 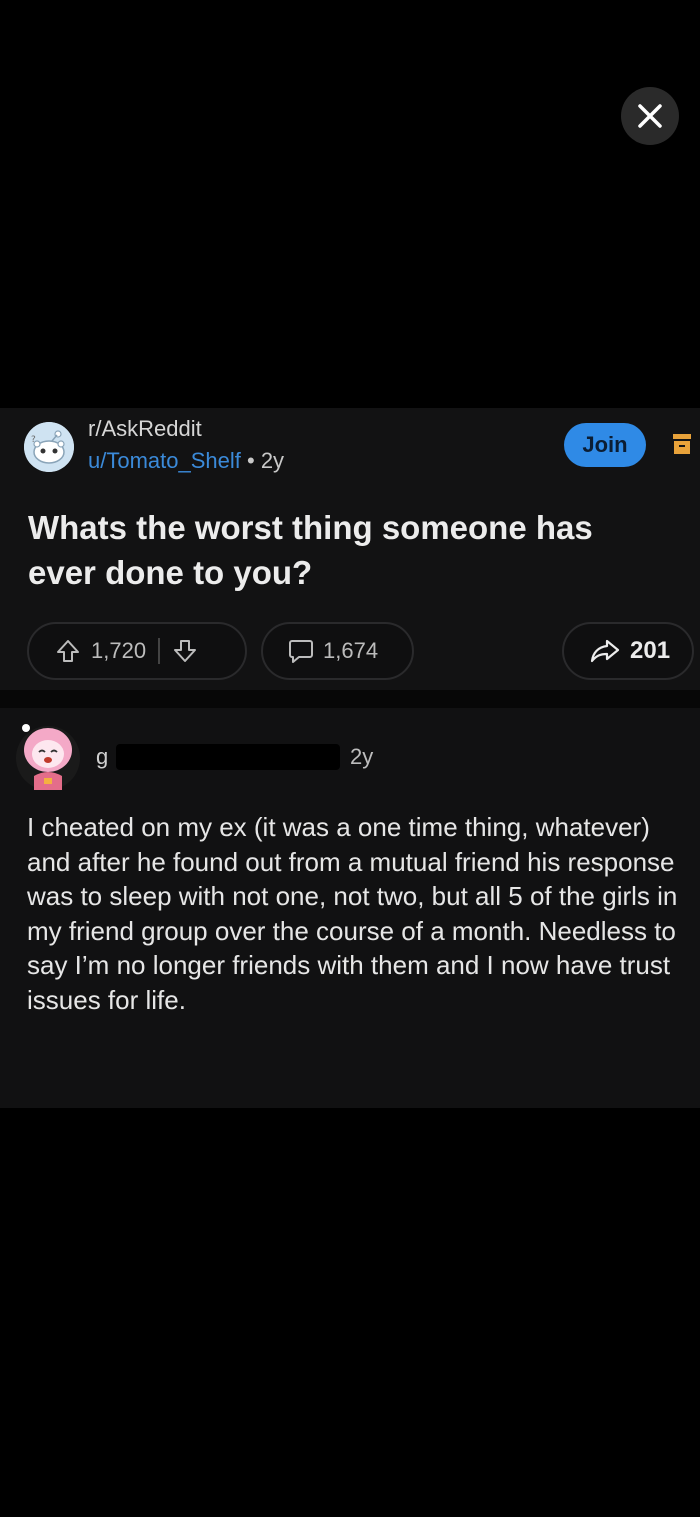 I want to click on join-button: Join, so click(x=605, y=445).